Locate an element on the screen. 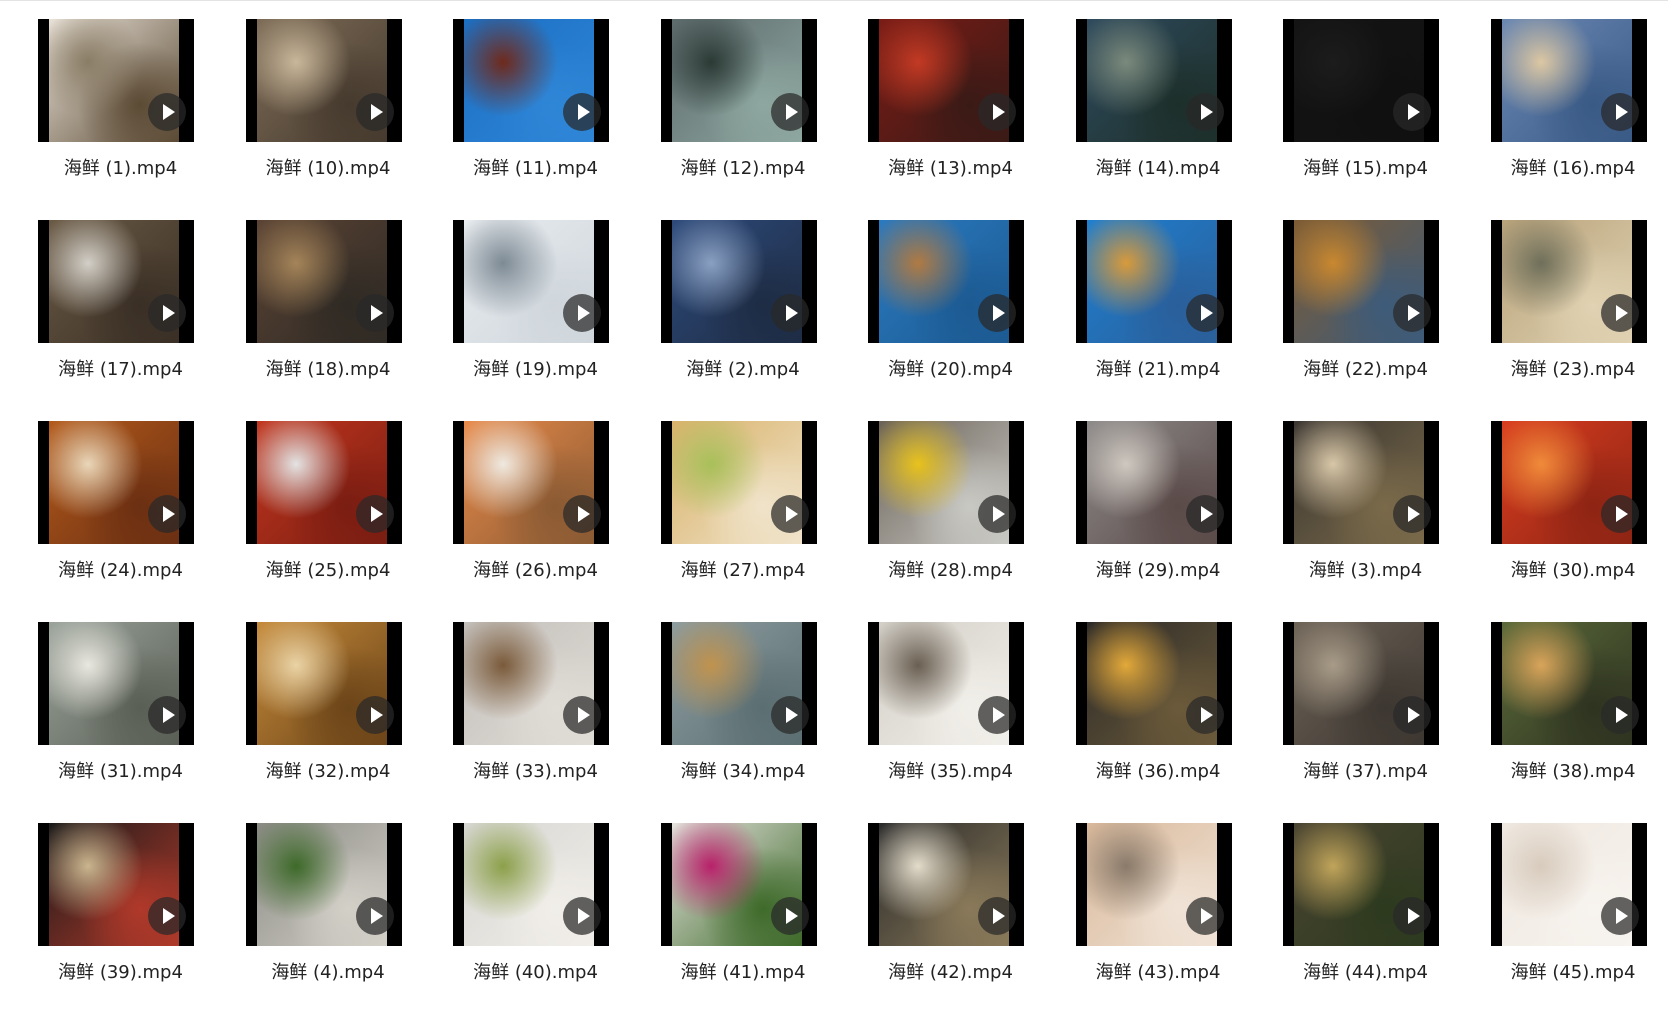 This screenshot has height=1024, width=1668. file-item: 海鲜 (28).mp4 is located at coordinates (942, 521).